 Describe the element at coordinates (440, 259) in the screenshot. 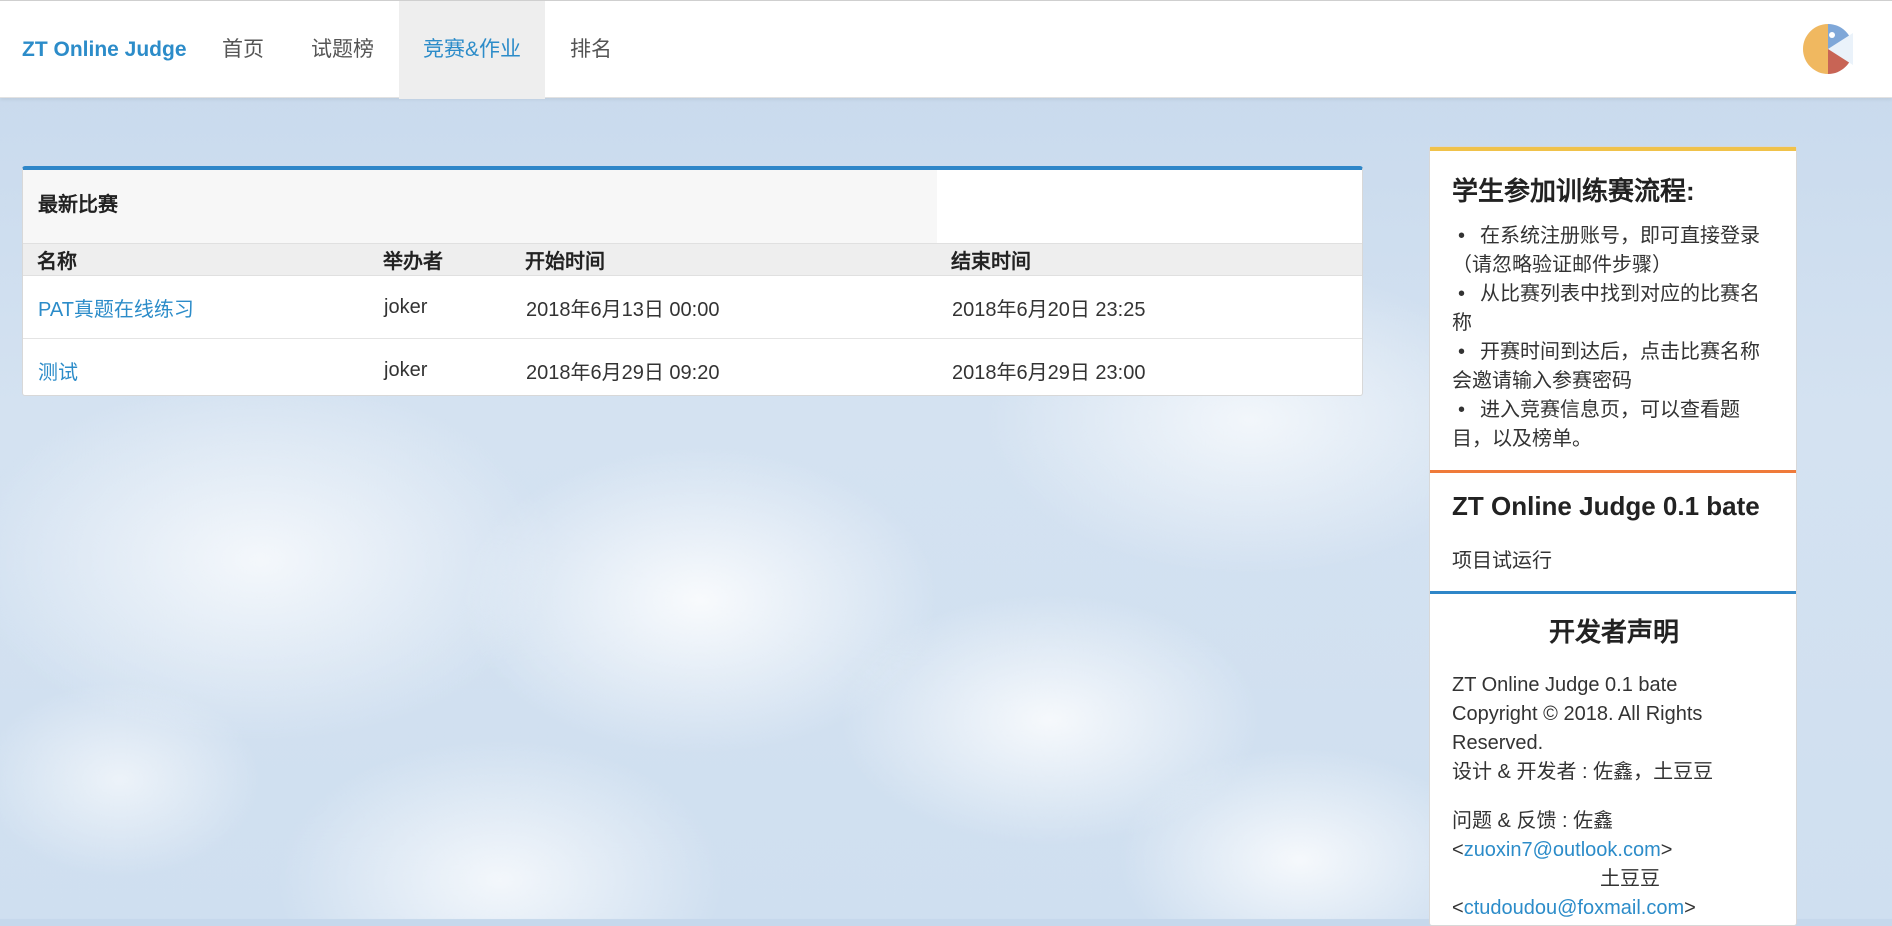

I see `column-header-host: 举办者` at that location.